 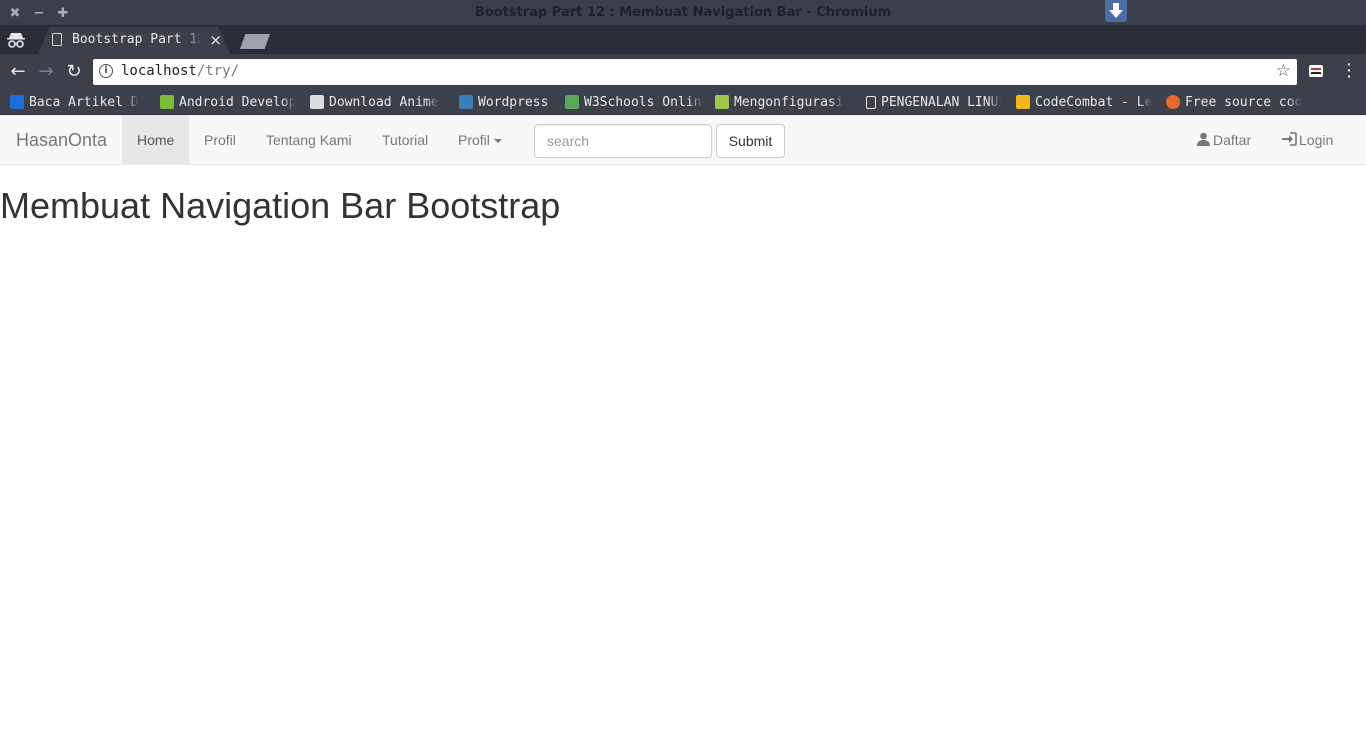 What do you see at coordinates (155, 140) in the screenshot?
I see `nav-item-home: Home` at bounding box center [155, 140].